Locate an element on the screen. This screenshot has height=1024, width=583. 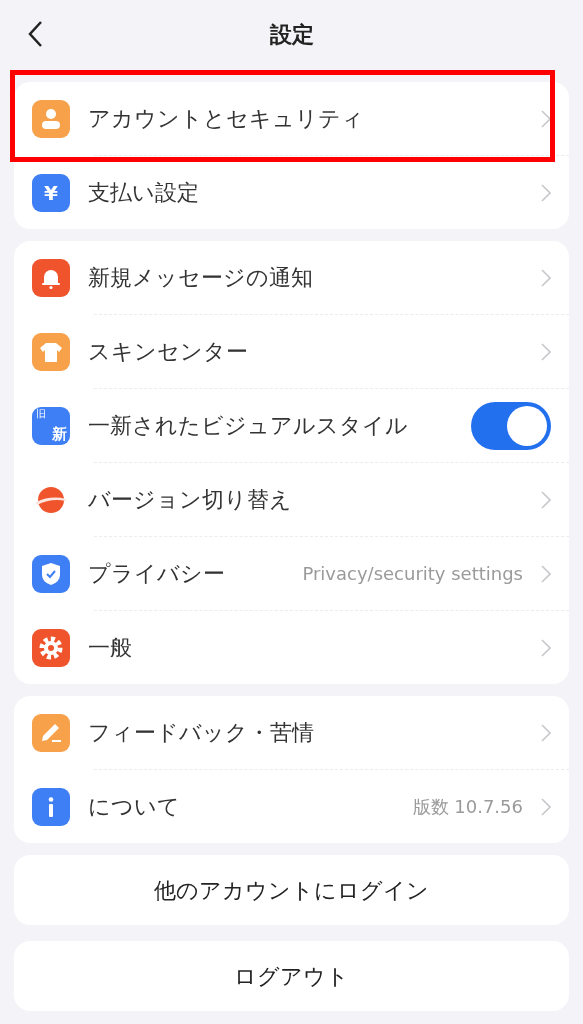
row-label: 一般 is located at coordinates (110, 648).